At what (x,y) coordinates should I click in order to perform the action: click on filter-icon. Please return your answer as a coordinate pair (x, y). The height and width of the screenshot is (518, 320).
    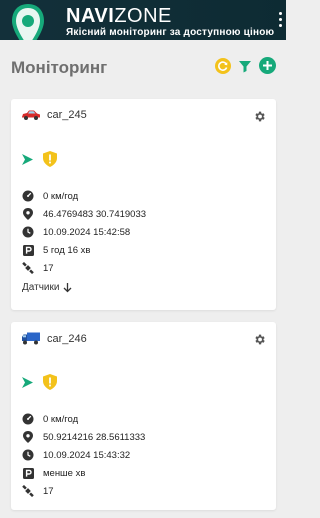
    Looking at the image, I should click on (245, 66).